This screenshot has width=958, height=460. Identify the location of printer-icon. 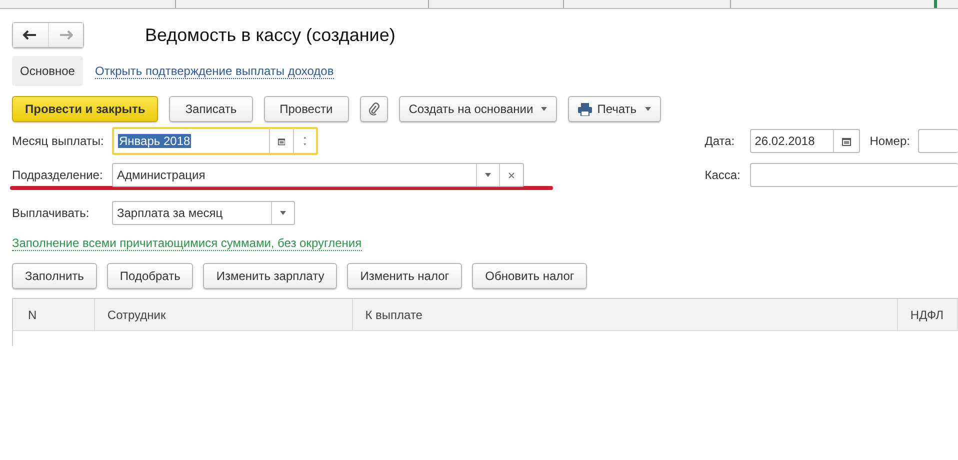
(585, 109).